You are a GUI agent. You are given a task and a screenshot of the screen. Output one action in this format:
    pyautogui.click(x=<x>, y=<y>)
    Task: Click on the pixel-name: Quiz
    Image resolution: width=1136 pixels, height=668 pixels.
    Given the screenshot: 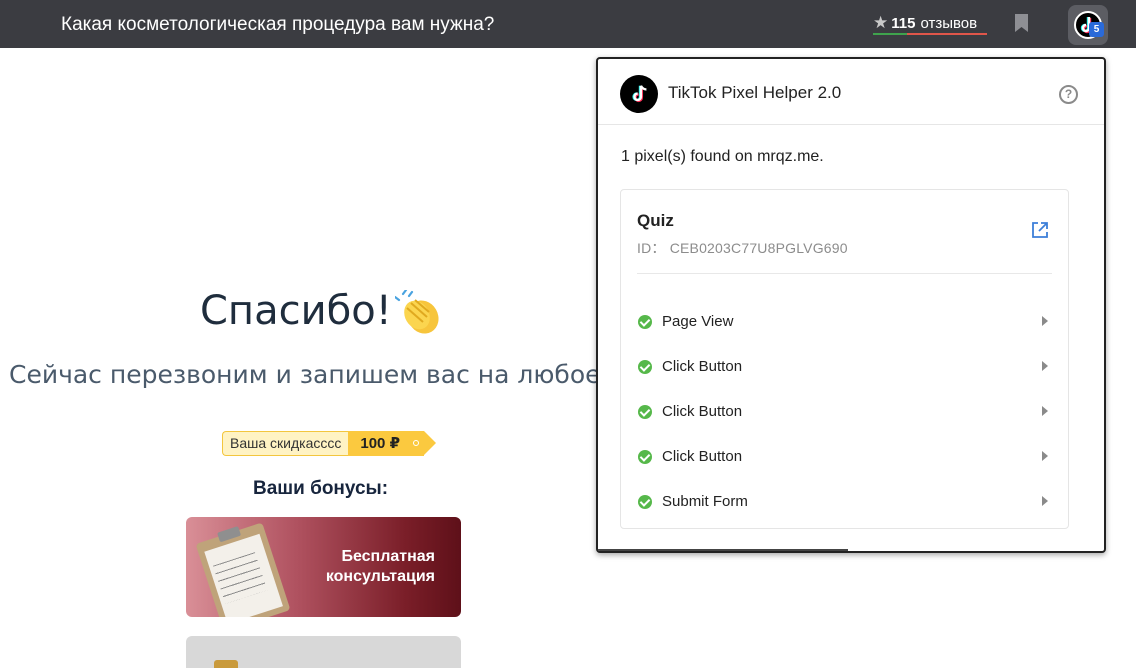 What is the action you would take?
    pyautogui.click(x=655, y=220)
    